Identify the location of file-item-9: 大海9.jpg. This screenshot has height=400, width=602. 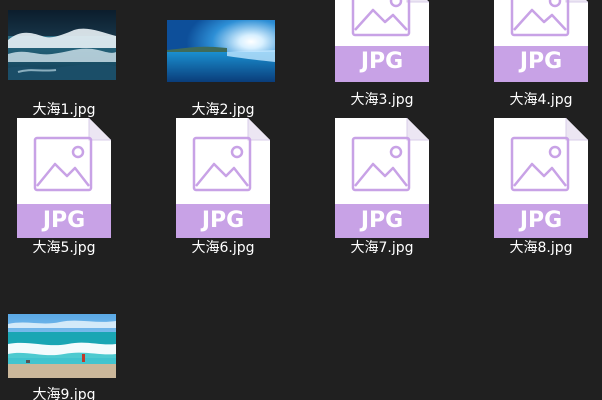
(67, 332).